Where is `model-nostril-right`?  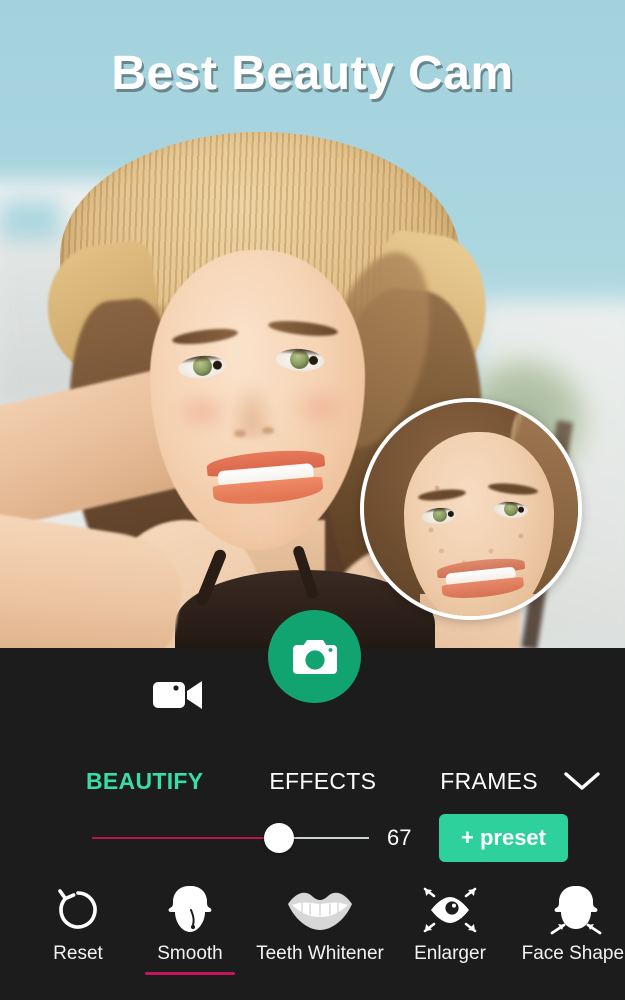 model-nostril-right is located at coordinates (268, 430).